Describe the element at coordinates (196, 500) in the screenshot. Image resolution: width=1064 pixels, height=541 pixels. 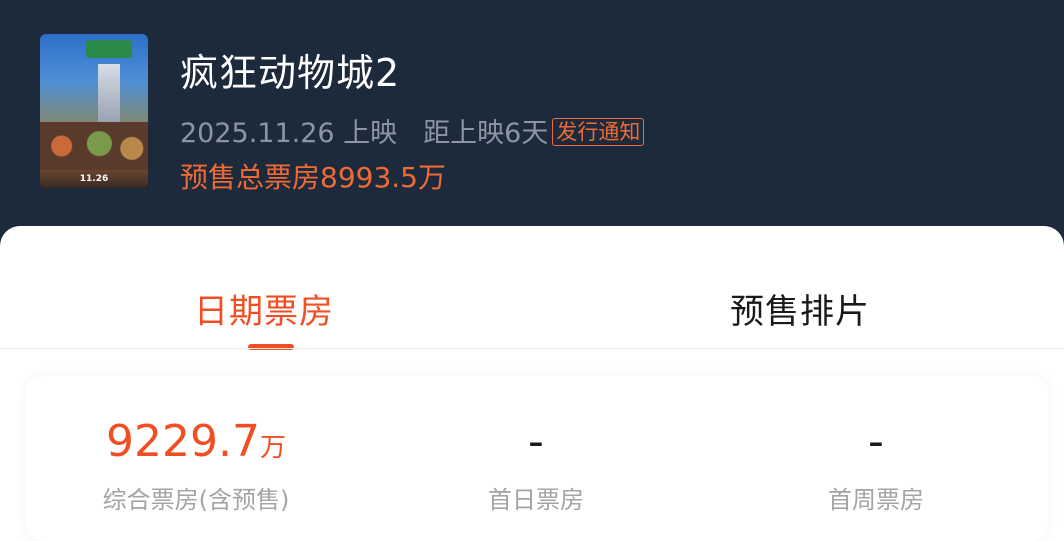
I see `stat-total-label: 综合票房(含预售)` at that location.